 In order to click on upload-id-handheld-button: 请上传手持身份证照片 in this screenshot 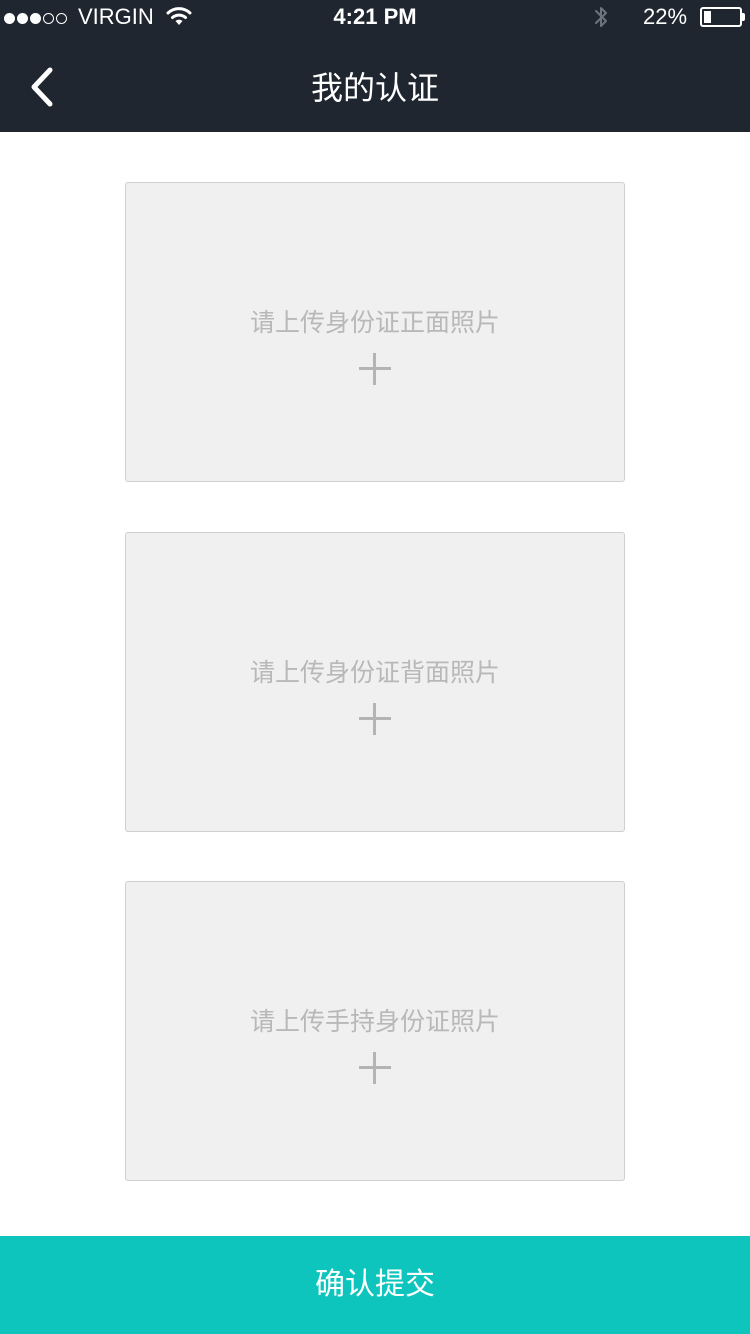, I will do `click(375, 1031)`.